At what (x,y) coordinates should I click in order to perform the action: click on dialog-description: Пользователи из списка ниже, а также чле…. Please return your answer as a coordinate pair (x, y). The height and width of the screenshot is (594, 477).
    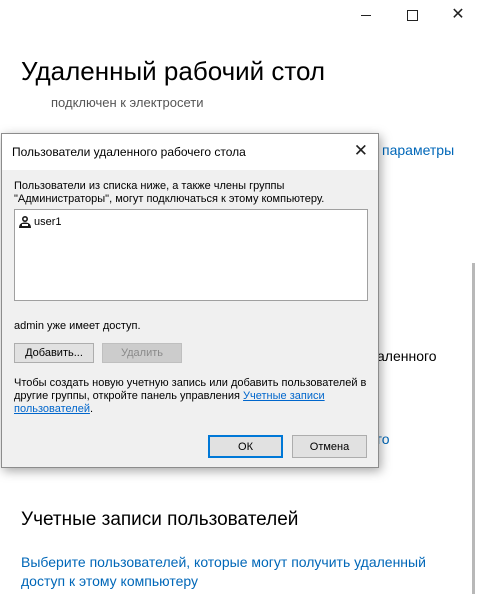
    Looking at the image, I should click on (169, 192).